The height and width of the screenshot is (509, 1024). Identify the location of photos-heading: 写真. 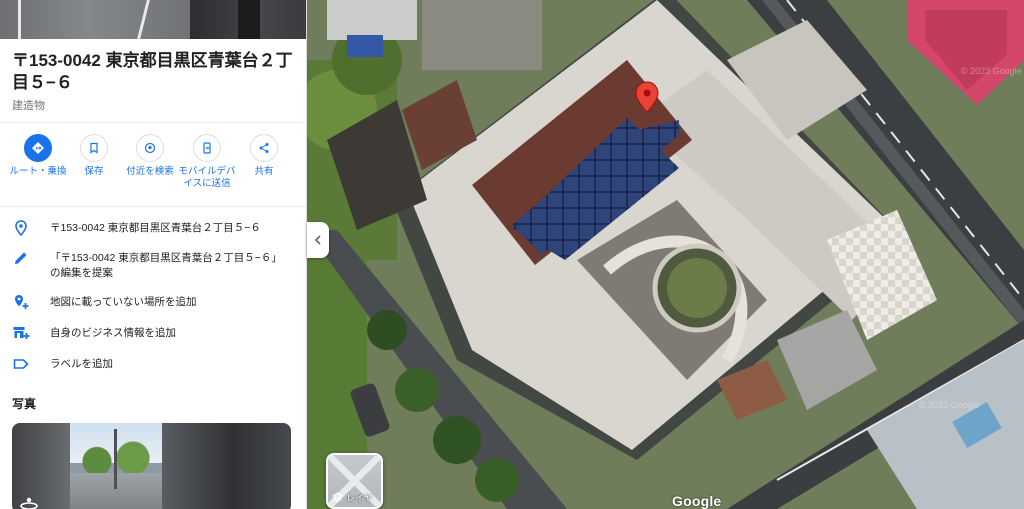
(24, 404).